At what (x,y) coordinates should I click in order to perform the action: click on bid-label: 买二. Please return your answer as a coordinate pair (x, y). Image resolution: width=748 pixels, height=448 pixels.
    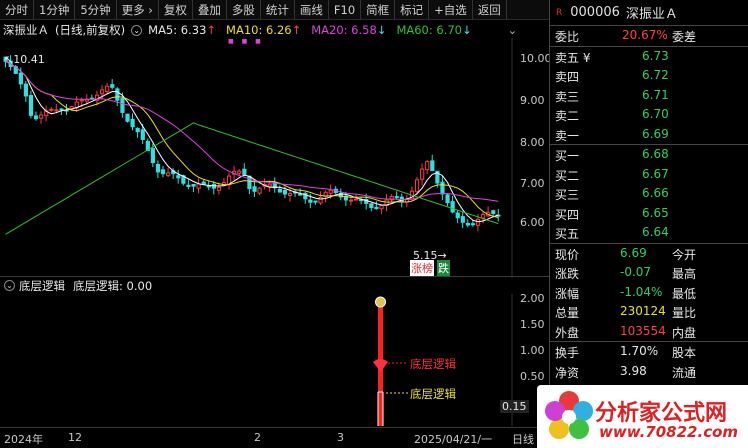
    Looking at the image, I should click on (567, 175).